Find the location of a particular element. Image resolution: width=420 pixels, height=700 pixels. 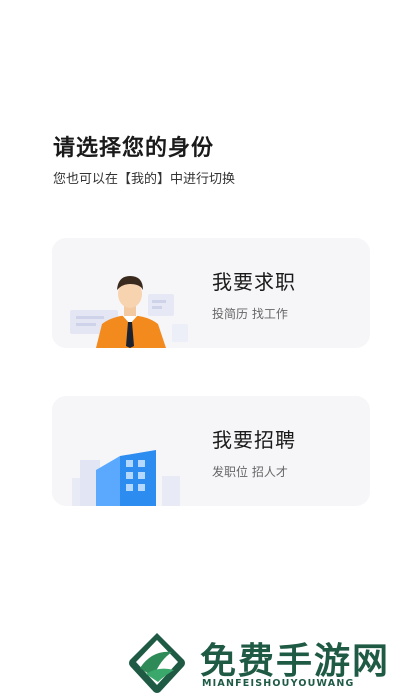

leaf-logo-icon is located at coordinates (157, 663).